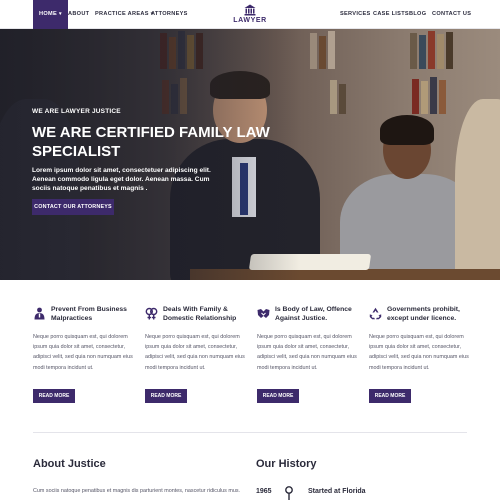  What do you see at coordinates (250, 10) in the screenshot?
I see `courthouse-icon` at bounding box center [250, 10].